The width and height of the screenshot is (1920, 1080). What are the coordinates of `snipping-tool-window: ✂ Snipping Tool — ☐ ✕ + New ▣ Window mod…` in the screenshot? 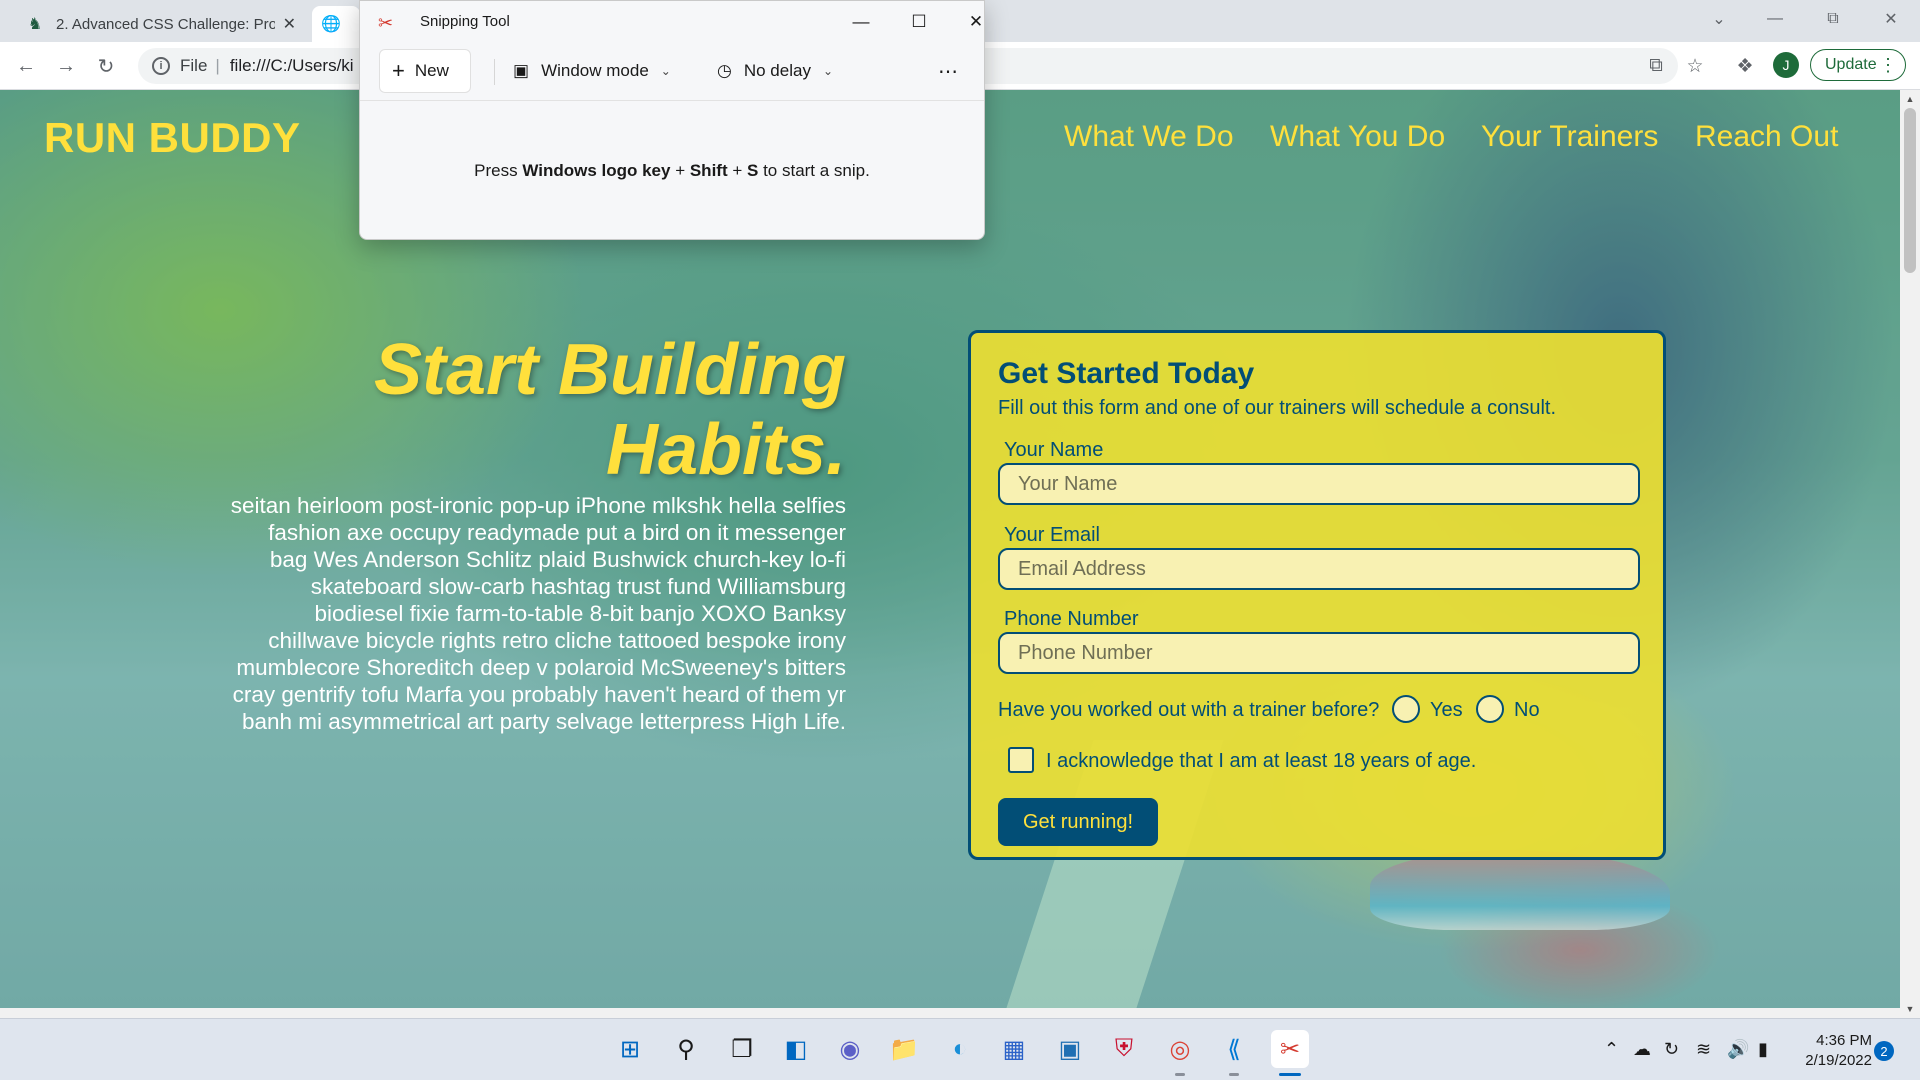 It's located at (672, 120).